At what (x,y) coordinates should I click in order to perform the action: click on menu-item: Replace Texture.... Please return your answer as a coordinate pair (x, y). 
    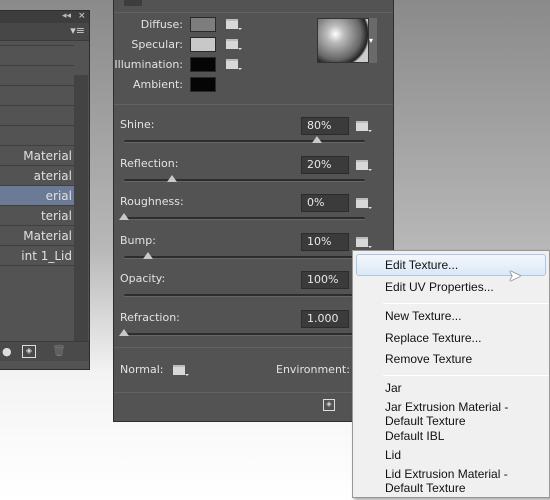
    Looking at the image, I should click on (465, 338).